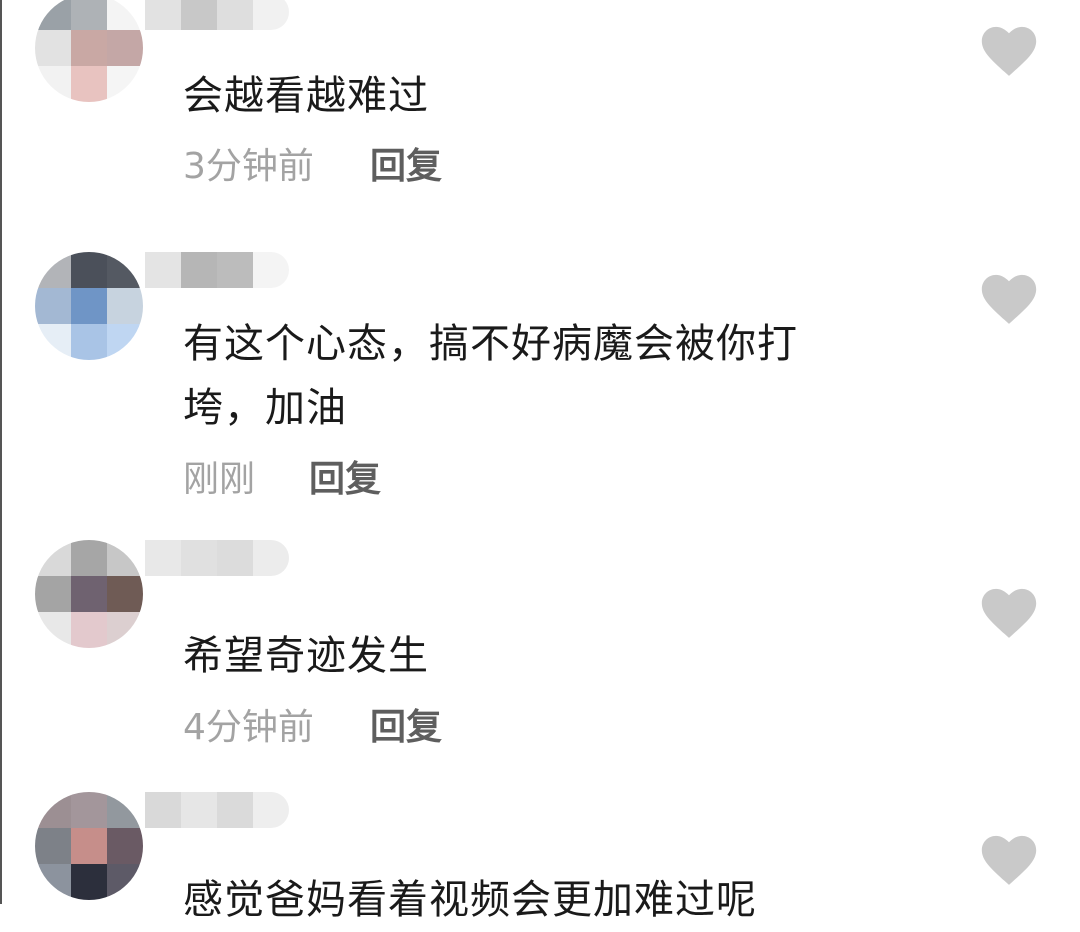 The width and height of the screenshot is (1080, 932). What do you see at coordinates (219, 479) in the screenshot?
I see `comment-time: 刚刚` at bounding box center [219, 479].